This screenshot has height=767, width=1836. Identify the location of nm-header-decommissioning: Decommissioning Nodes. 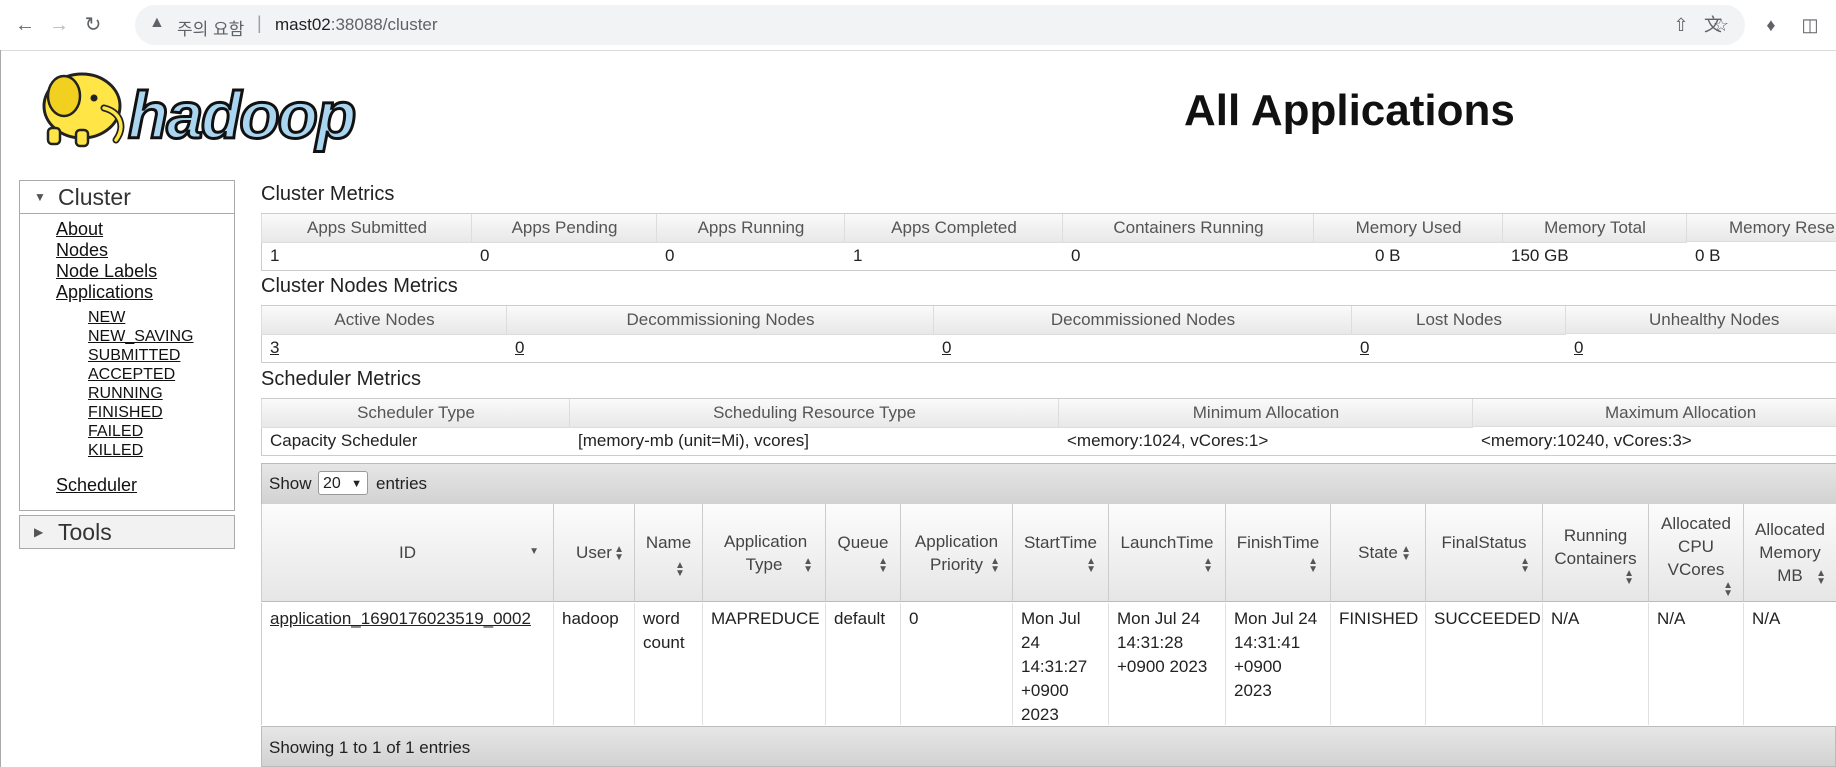
(720, 320).